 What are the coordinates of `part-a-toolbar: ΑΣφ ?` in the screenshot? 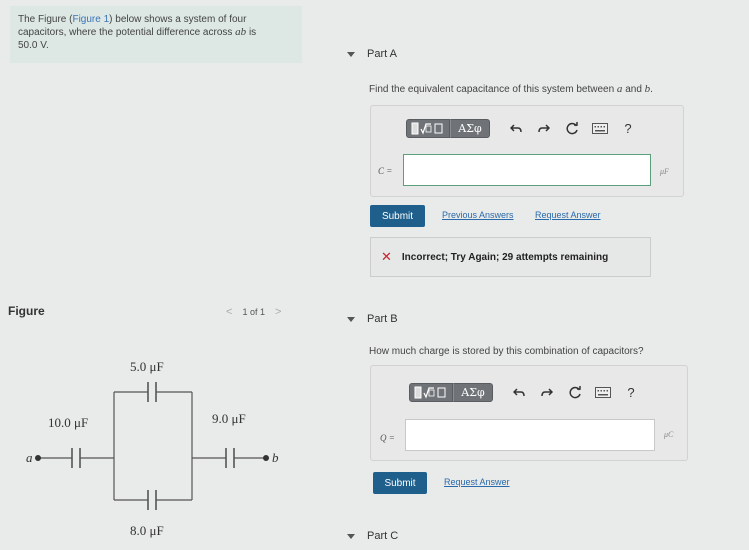 It's located at (521, 128).